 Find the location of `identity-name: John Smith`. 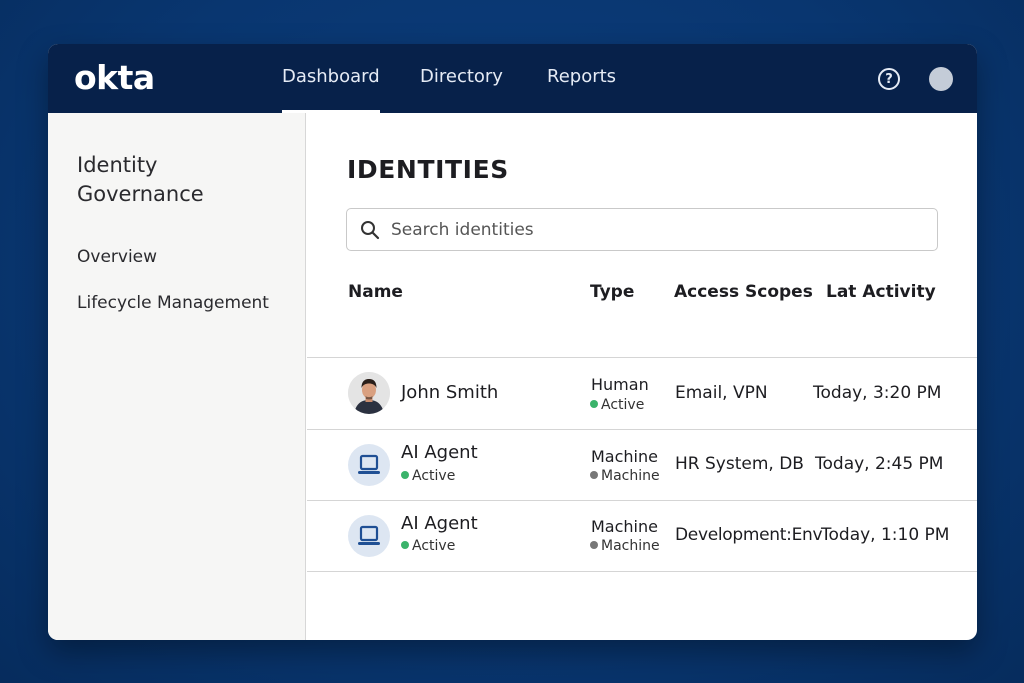

identity-name: John Smith is located at coordinates (449, 392).